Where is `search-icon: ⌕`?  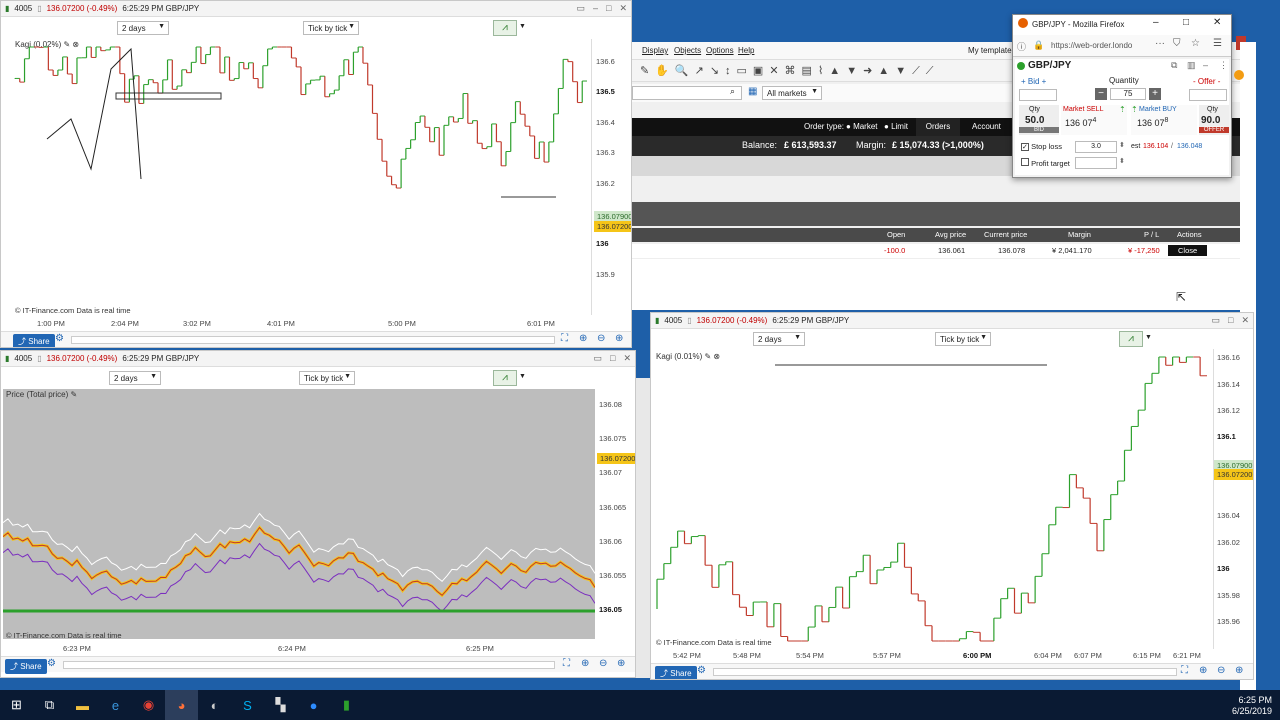
search-icon: ⌕ is located at coordinates (732, 91).